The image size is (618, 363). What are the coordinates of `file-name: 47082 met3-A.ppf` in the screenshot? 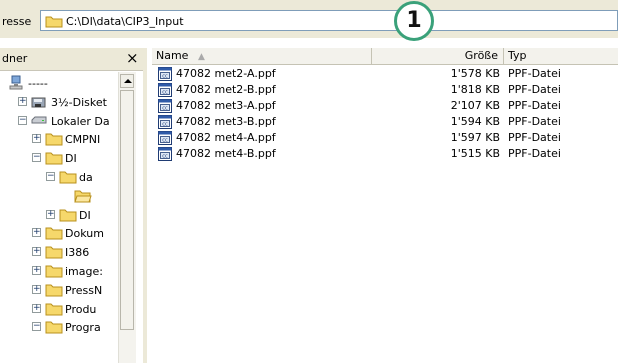 It's located at (226, 105).